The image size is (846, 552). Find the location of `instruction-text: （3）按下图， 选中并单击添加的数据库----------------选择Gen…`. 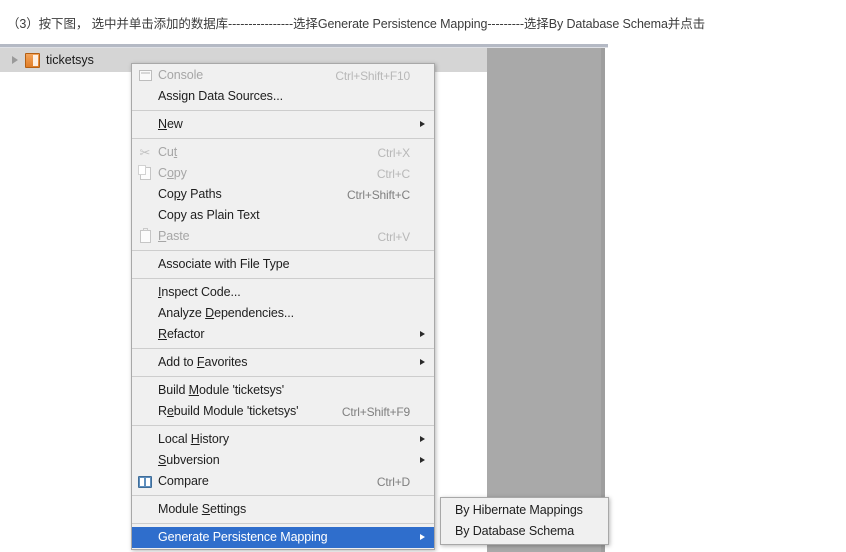

instruction-text: （3）按下图， 选中并单击添加的数据库----------------选择Gen… is located at coordinates (356, 23).